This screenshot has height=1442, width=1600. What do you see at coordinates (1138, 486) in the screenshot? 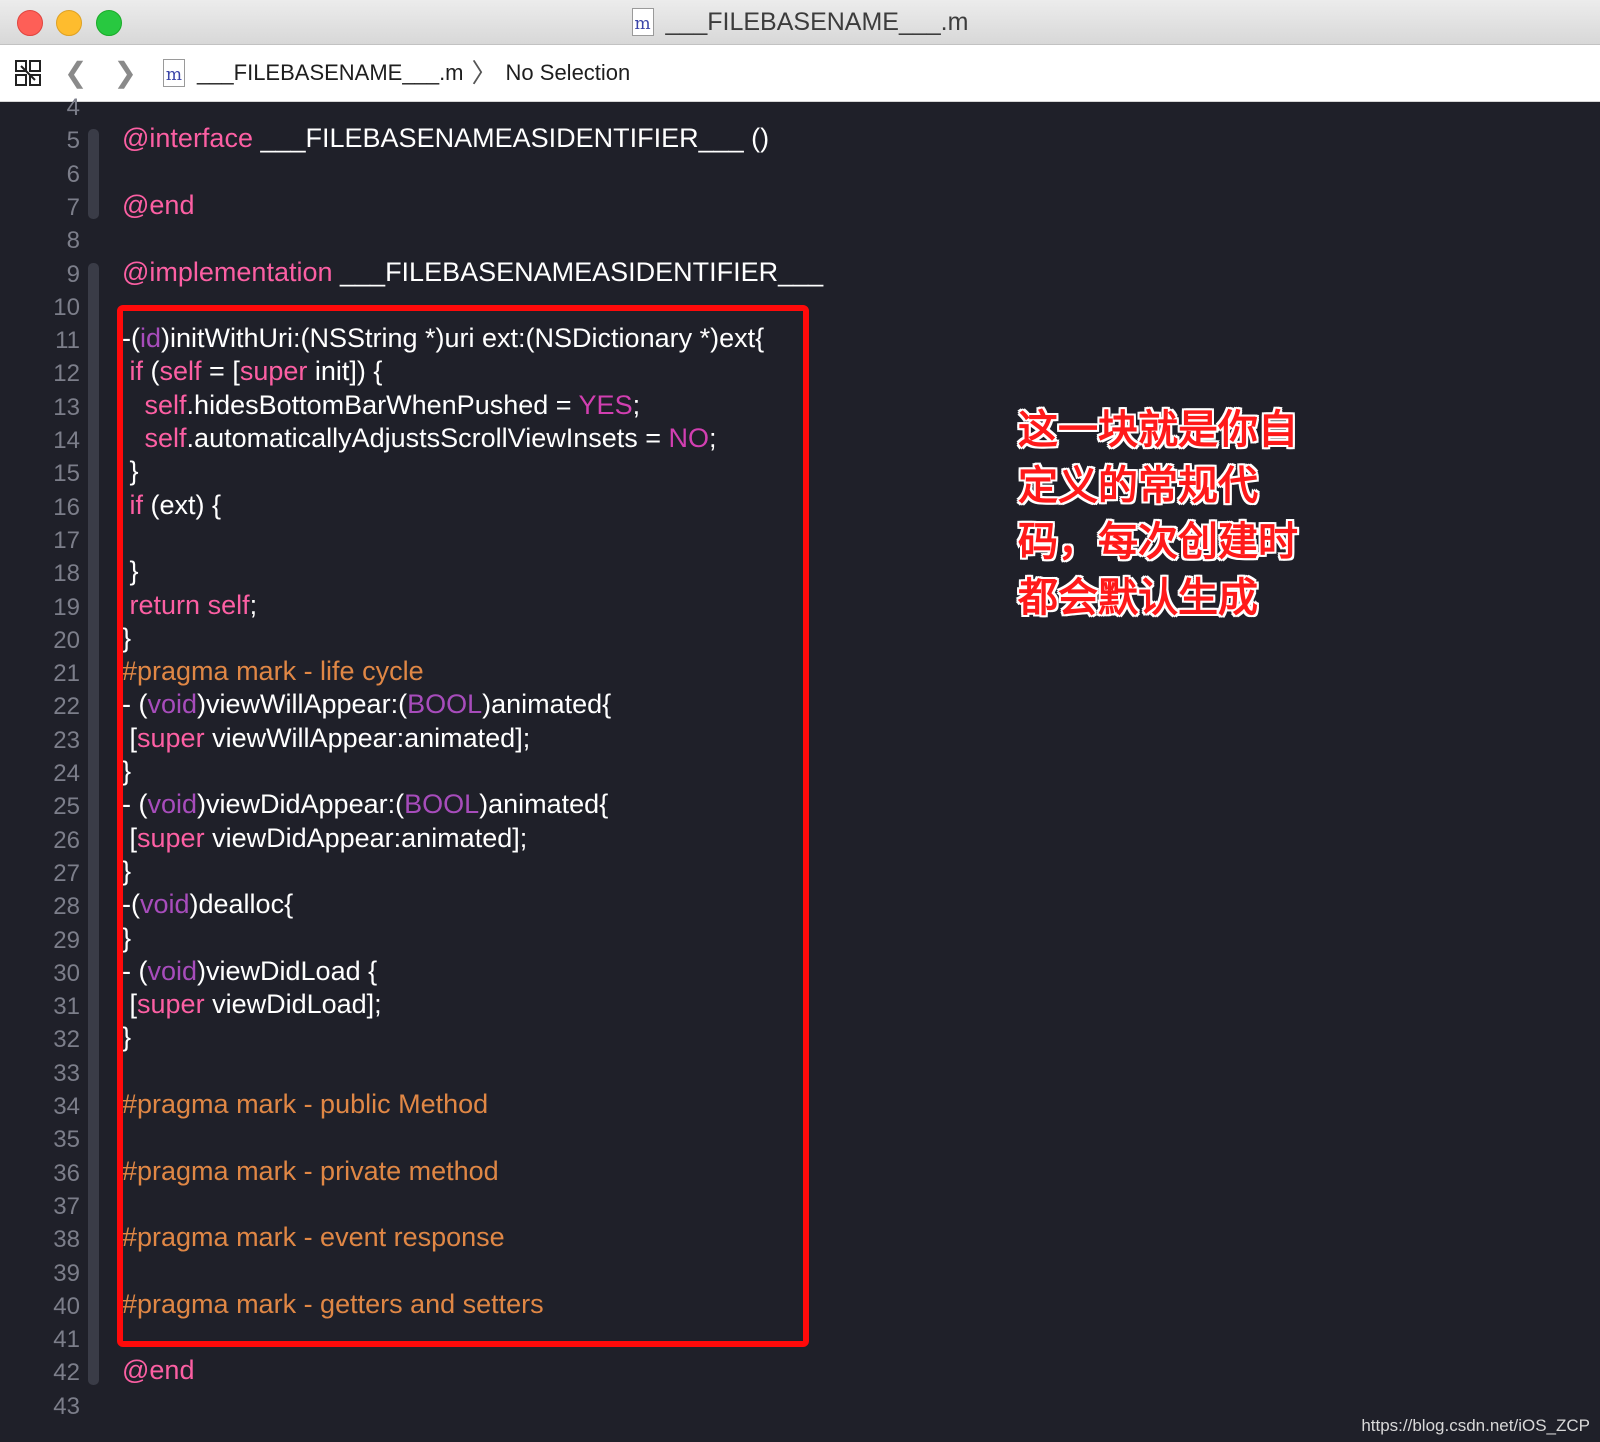
I see `annotation-line: 定义的常规代` at bounding box center [1138, 486].